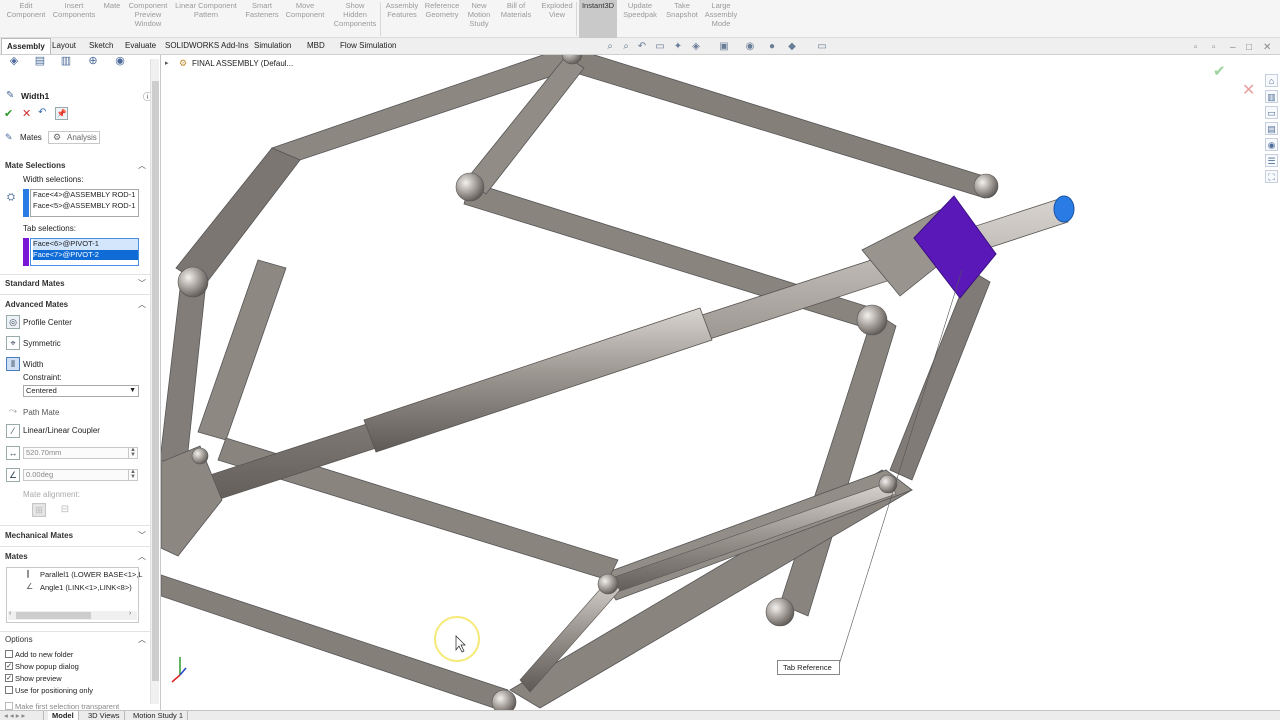 This screenshot has width=1280, height=720. What do you see at coordinates (10, 613) in the screenshot?
I see `scroll-left-icon: ‹` at bounding box center [10, 613].